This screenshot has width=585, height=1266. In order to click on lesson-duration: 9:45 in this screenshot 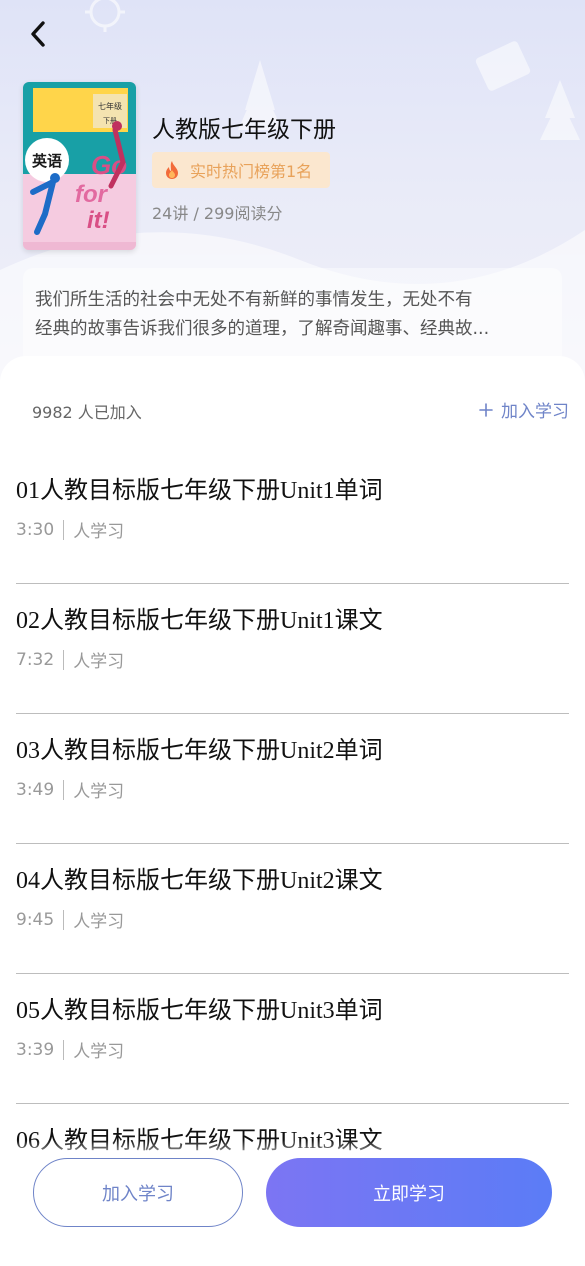, I will do `click(35, 919)`.